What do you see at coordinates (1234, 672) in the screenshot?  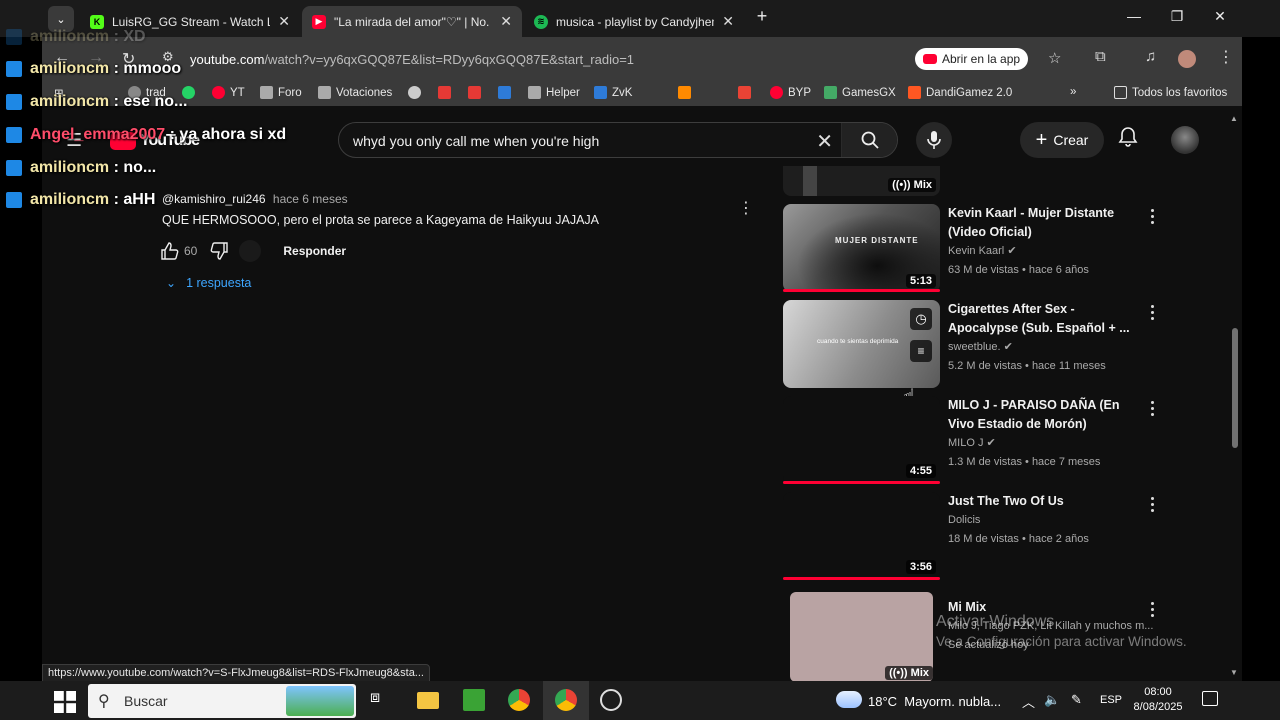 I see `scroll-down-icon: ▼` at bounding box center [1234, 672].